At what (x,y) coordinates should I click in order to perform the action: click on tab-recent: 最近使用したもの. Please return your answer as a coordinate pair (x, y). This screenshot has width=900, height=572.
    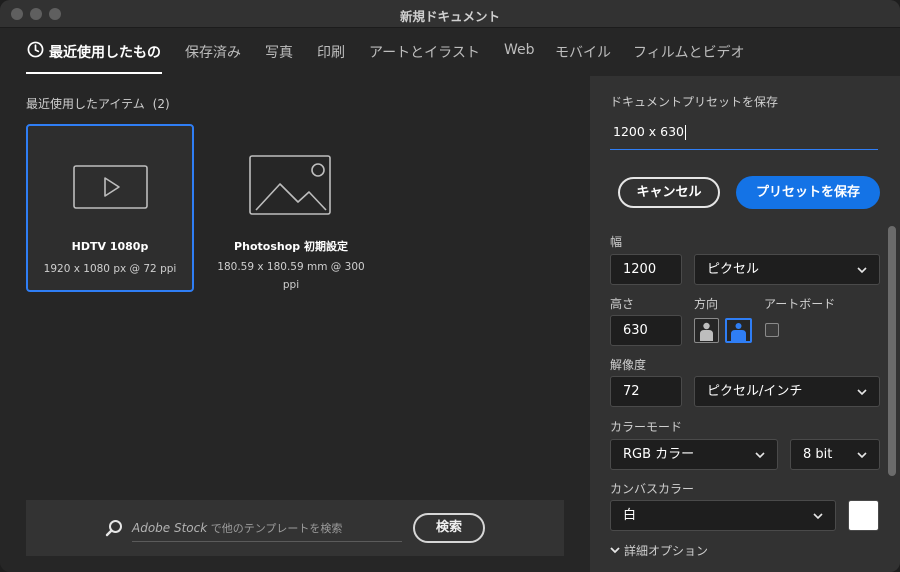
    Looking at the image, I should click on (105, 52).